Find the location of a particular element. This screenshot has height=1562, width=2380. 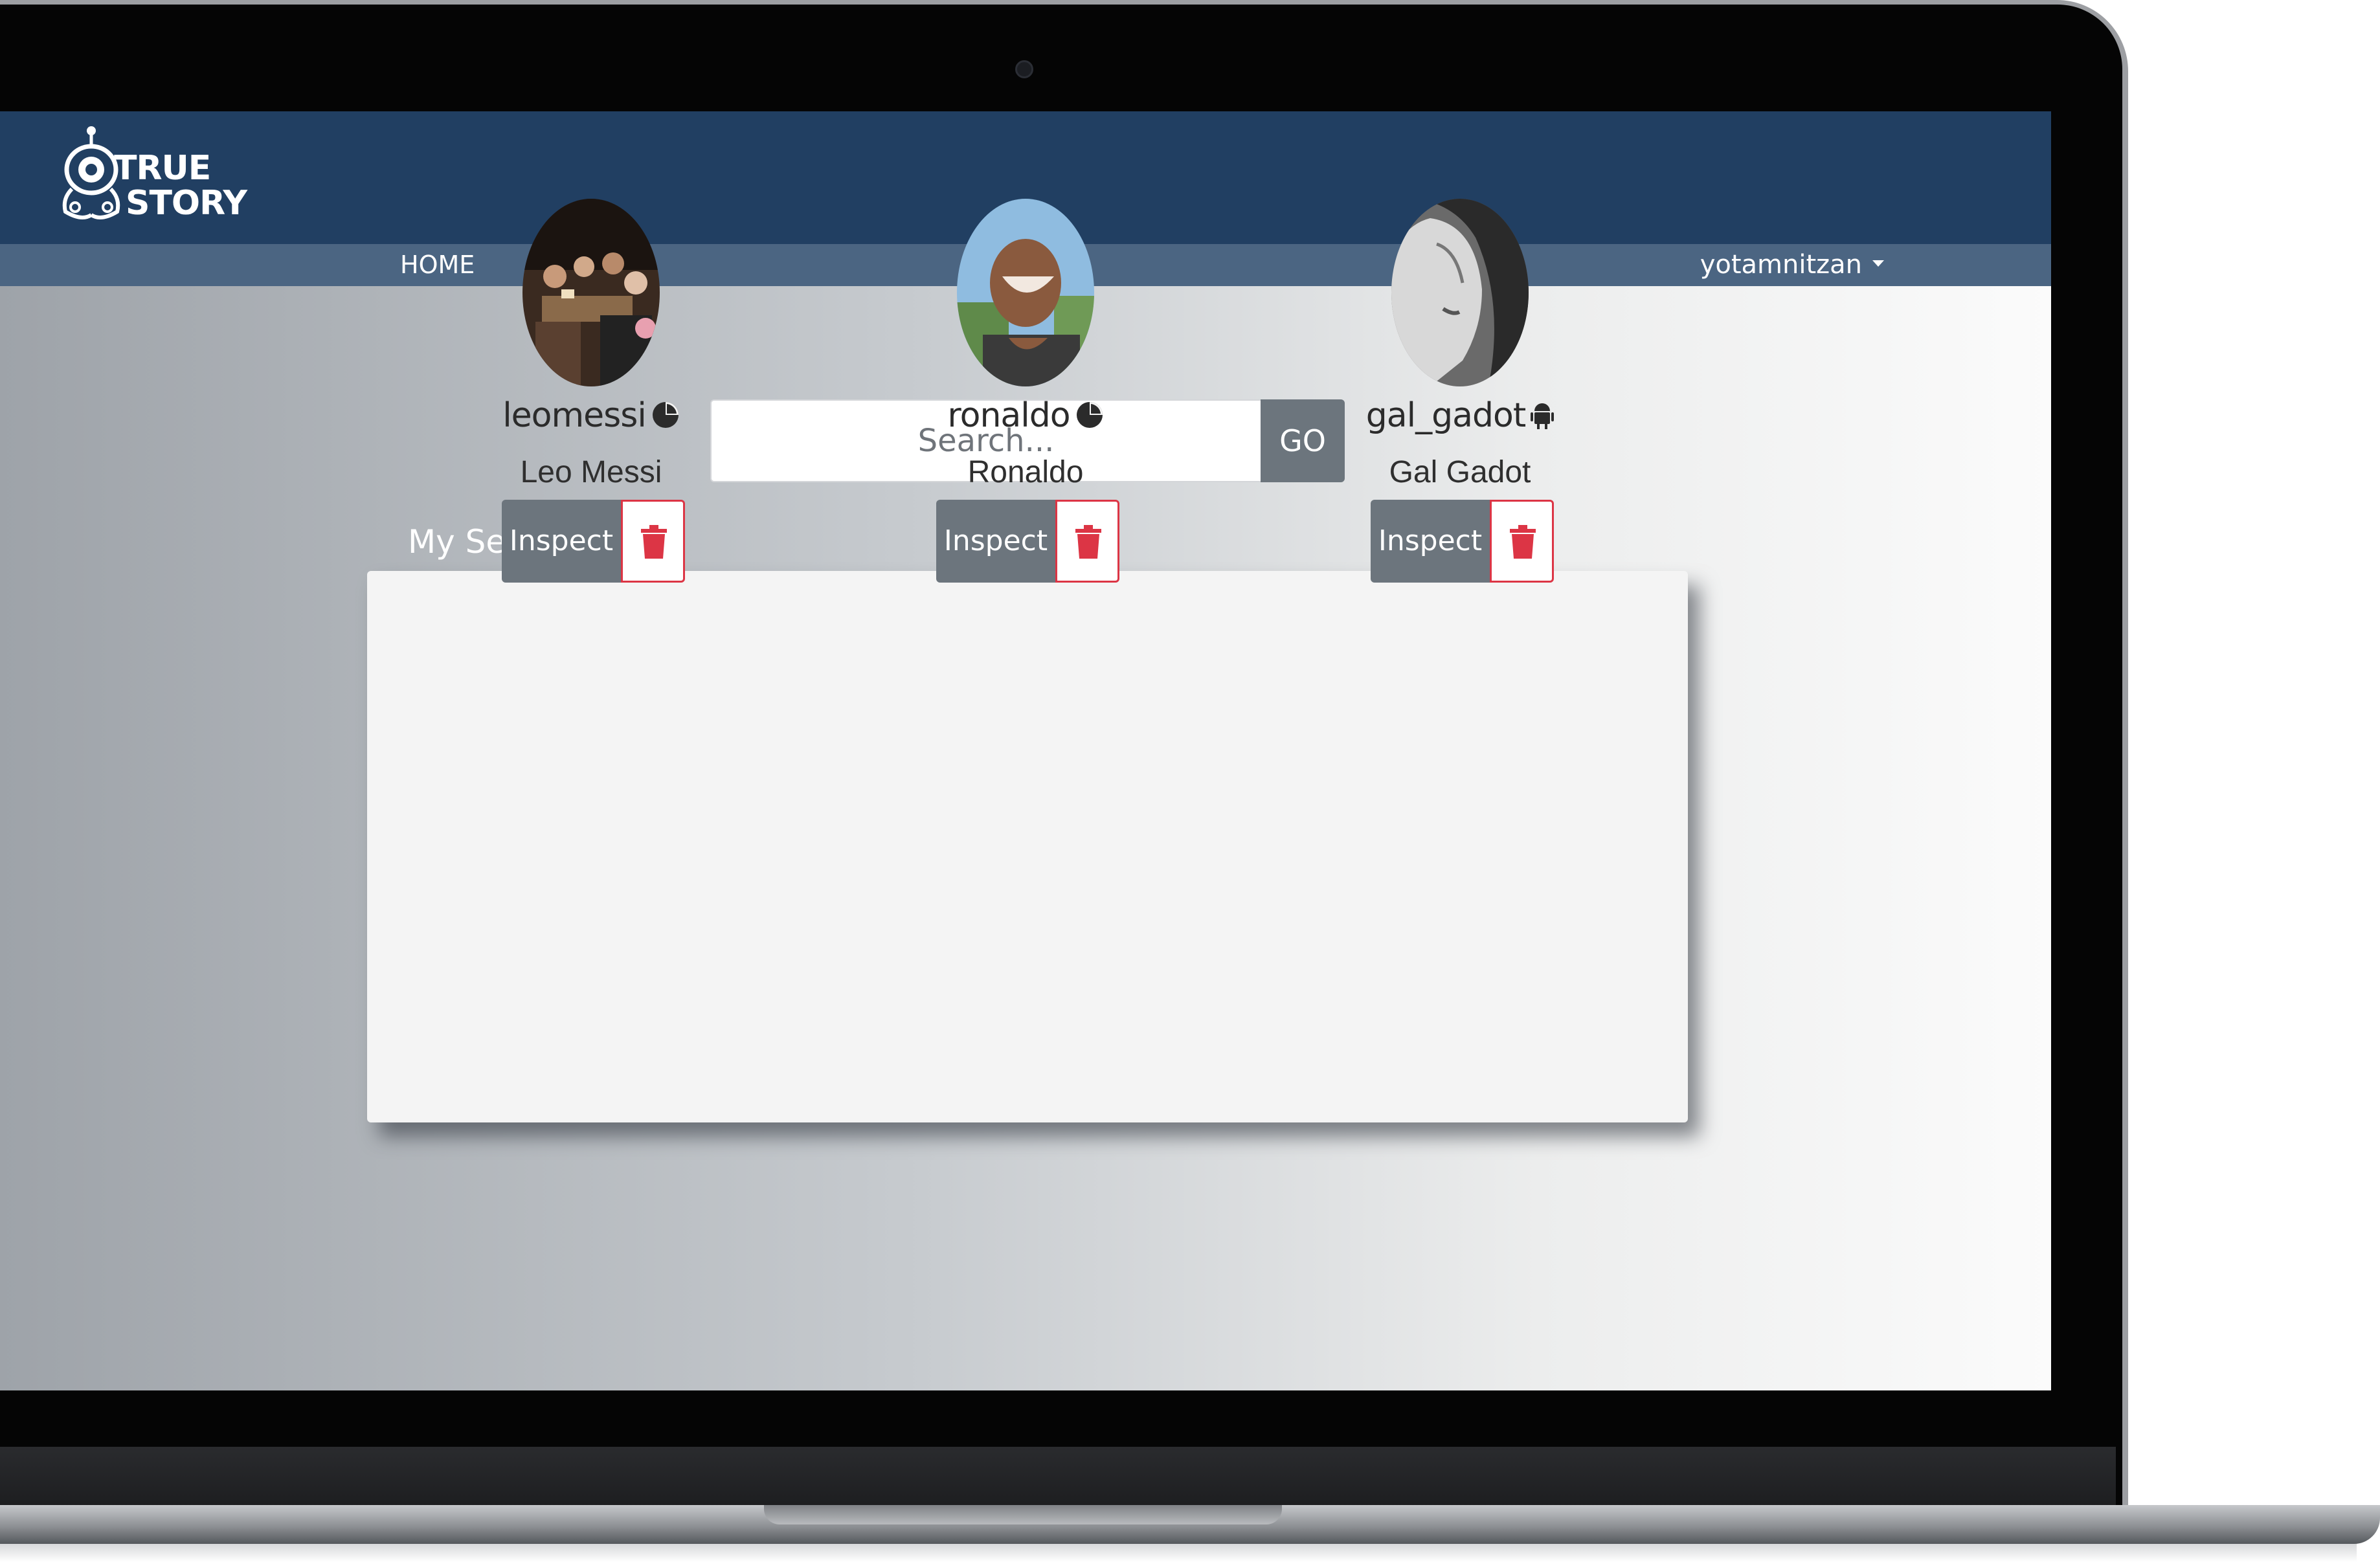

laptop-notch is located at coordinates (1023, 1515).